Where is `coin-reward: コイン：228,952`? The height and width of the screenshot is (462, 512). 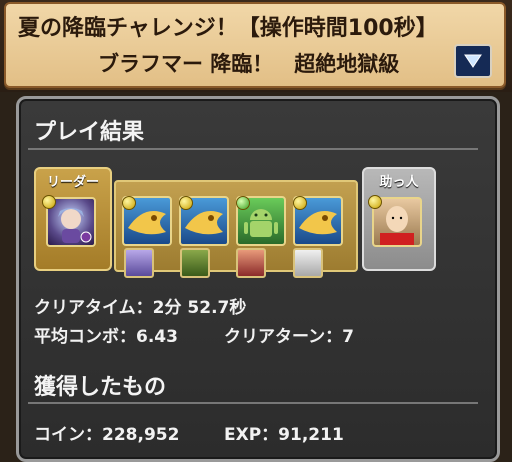 coin-reward: コイン：228,952 is located at coordinates (107, 435).